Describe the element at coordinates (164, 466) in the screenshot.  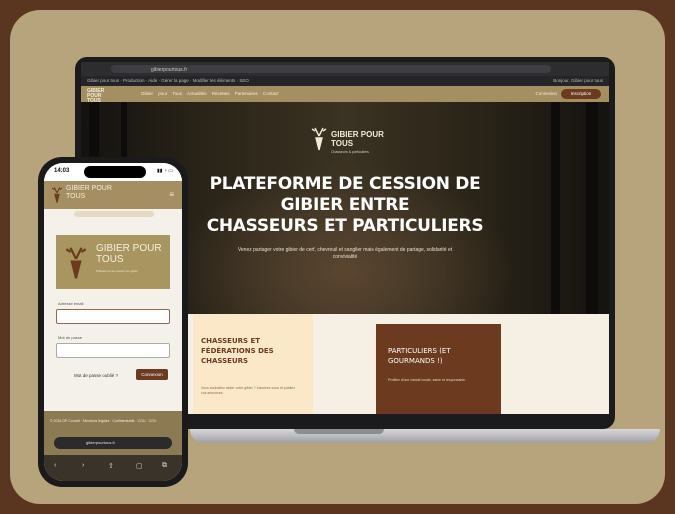
I see `tabs-icon: ⧉` at that location.